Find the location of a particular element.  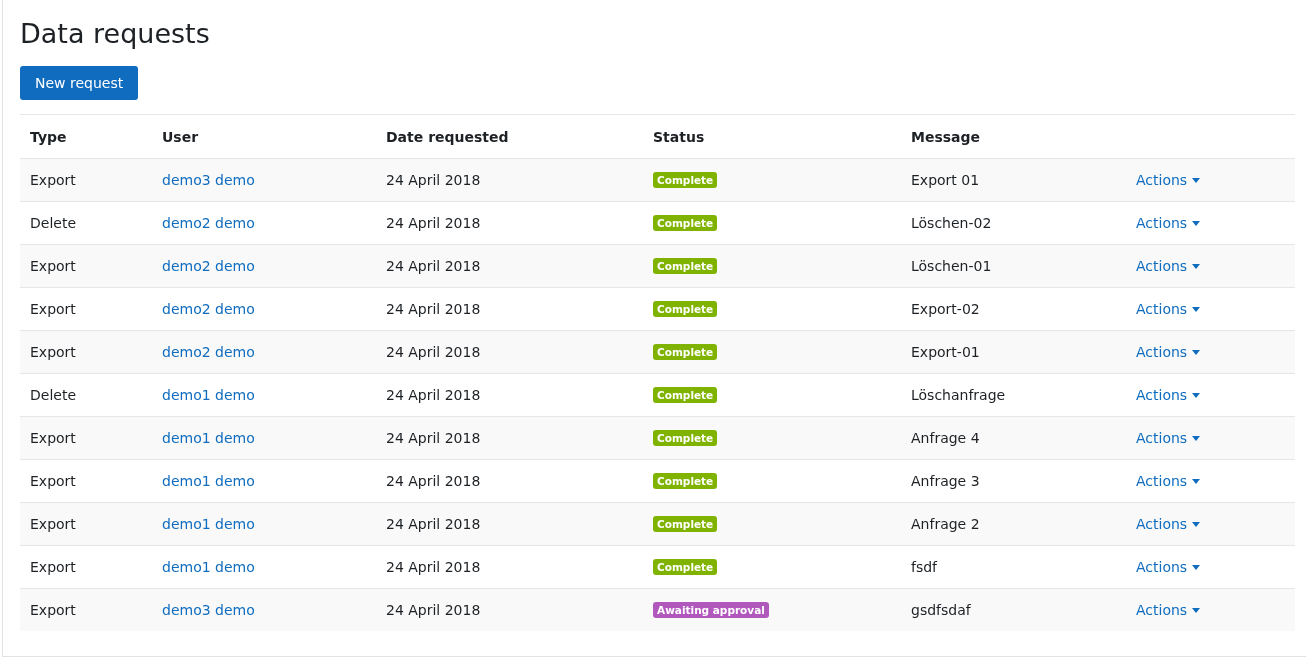

message-cell-text: Löschen-01 is located at coordinates (952, 266).